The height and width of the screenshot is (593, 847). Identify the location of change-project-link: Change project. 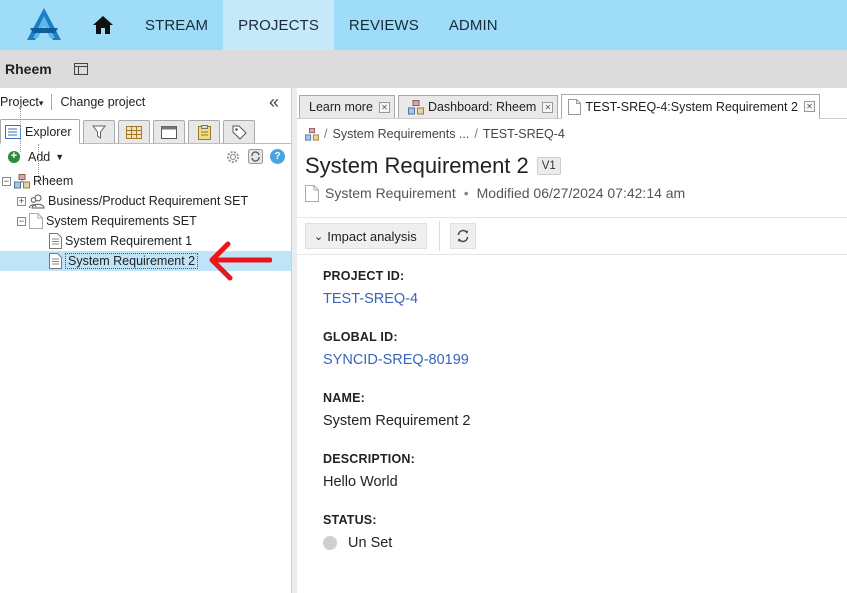
(102, 102).